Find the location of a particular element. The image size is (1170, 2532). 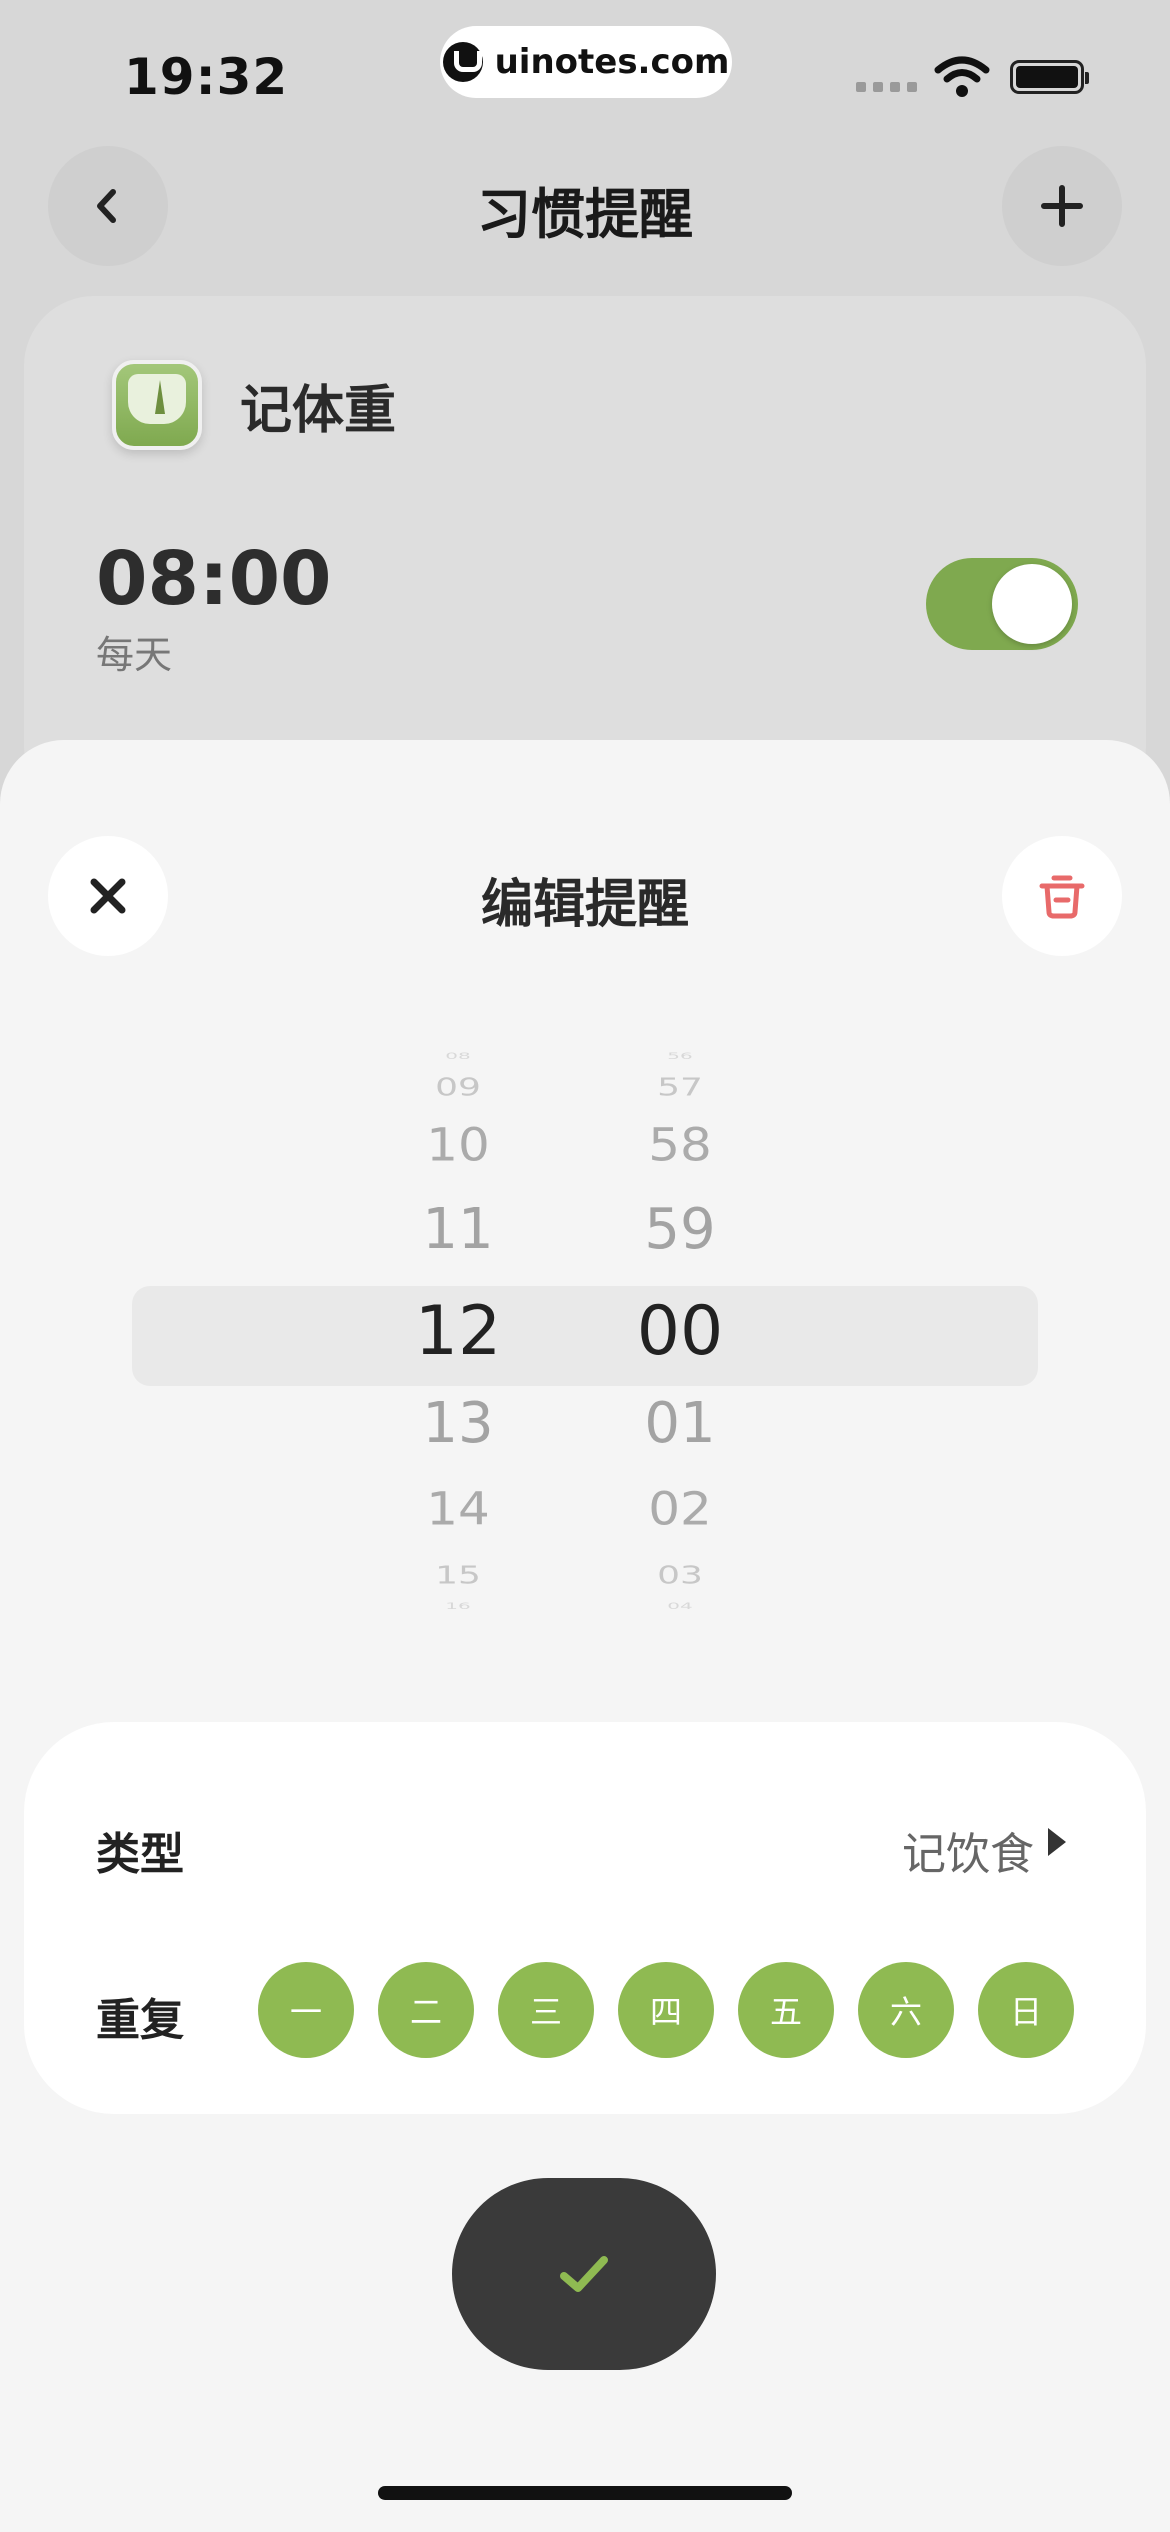

hour-option: 09 is located at coordinates (458, 1087).